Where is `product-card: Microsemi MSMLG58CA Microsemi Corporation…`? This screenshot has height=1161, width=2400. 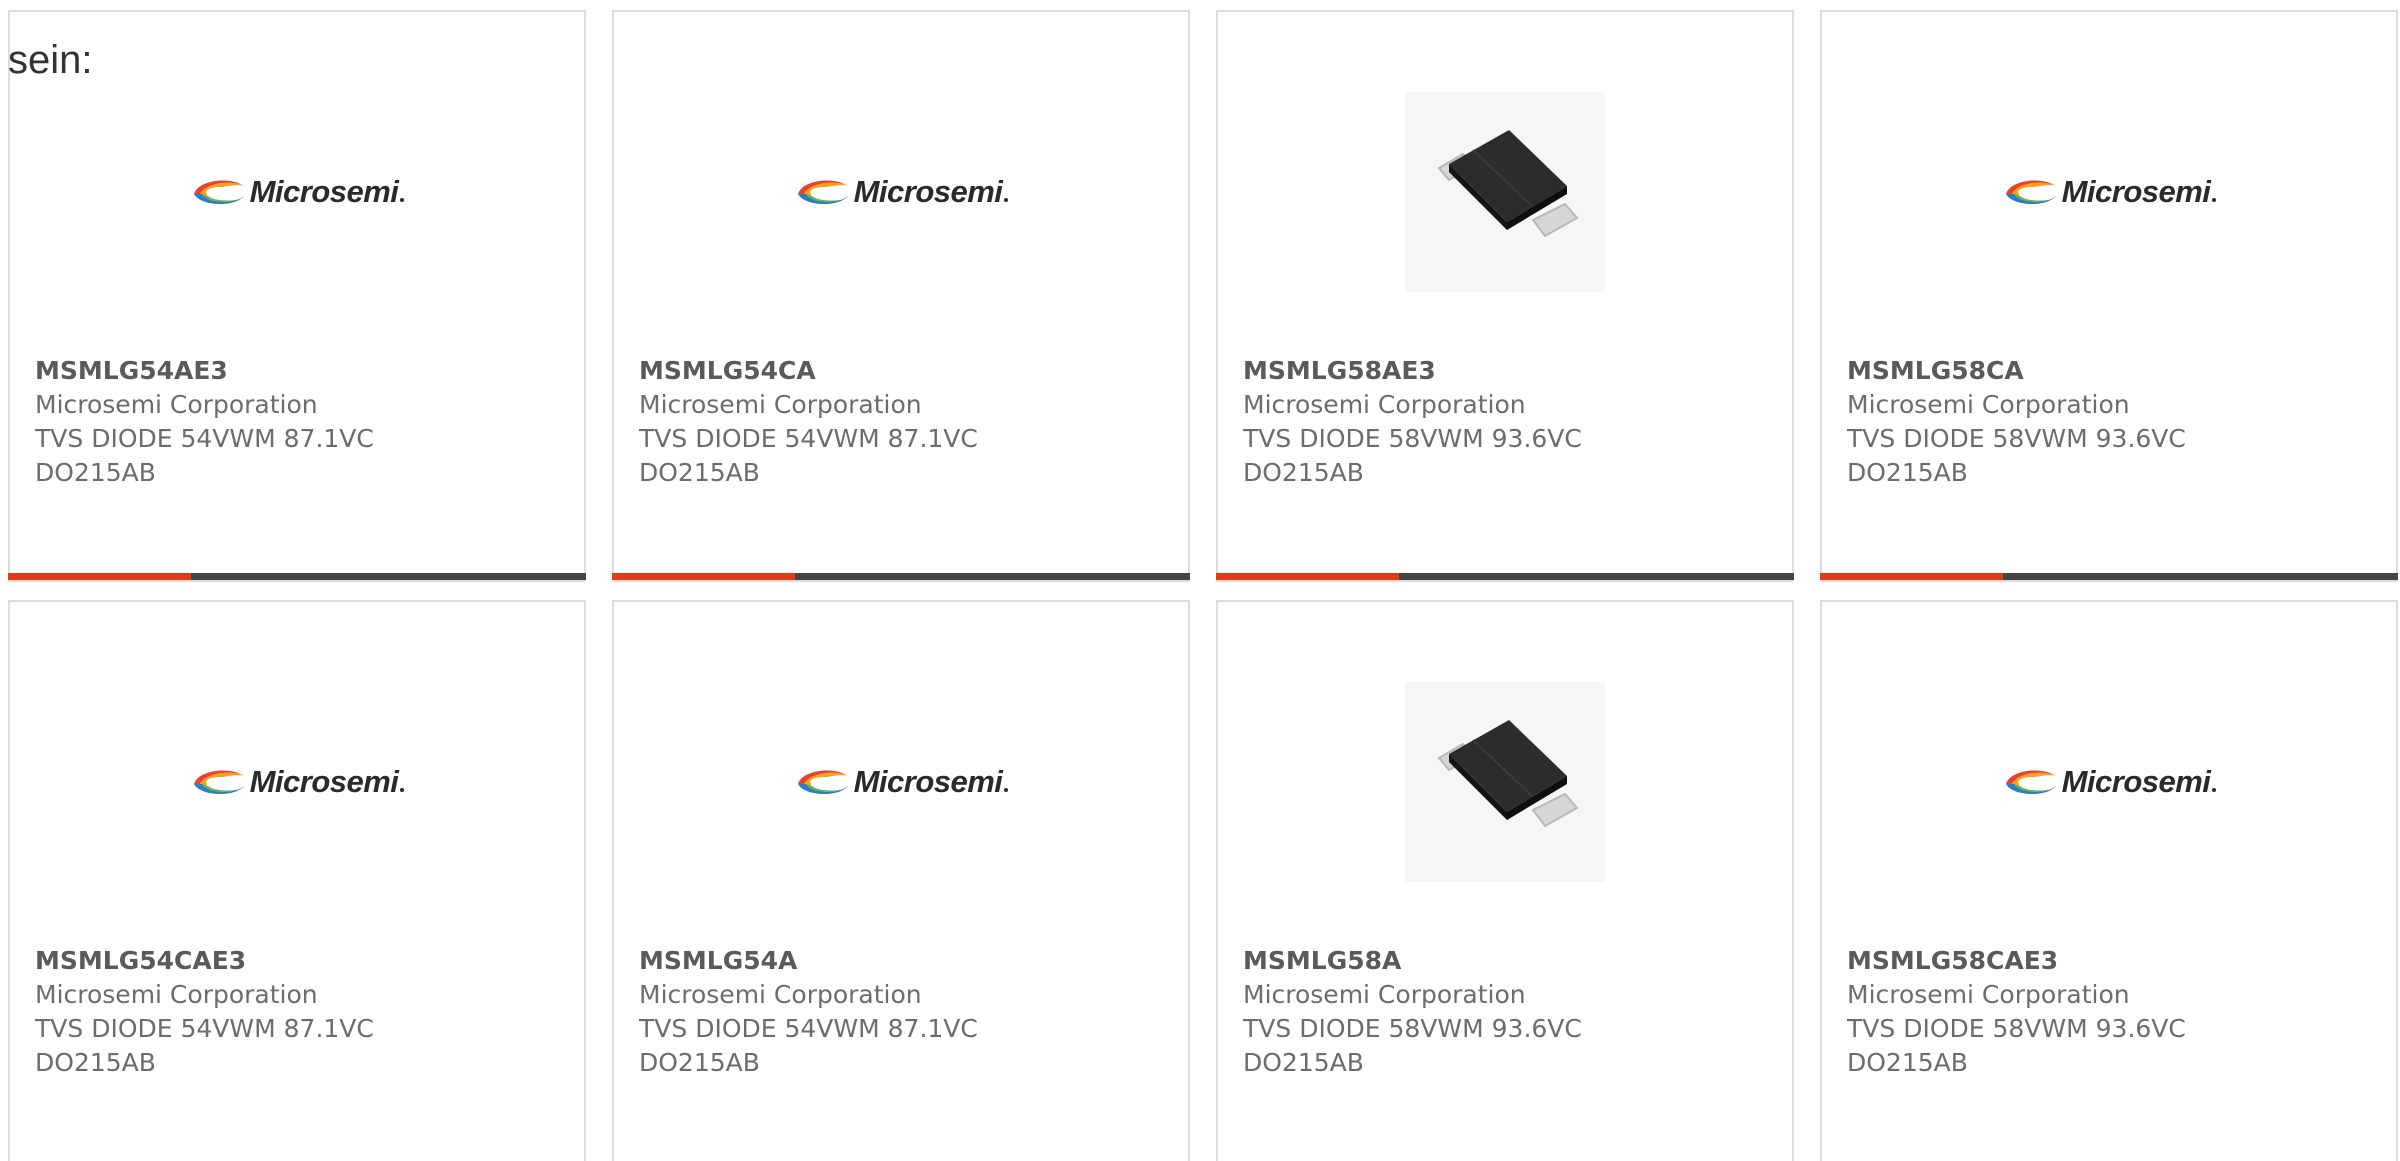
product-card: Microsemi MSMLG58CA Microsemi Corporation… is located at coordinates (2109, 296).